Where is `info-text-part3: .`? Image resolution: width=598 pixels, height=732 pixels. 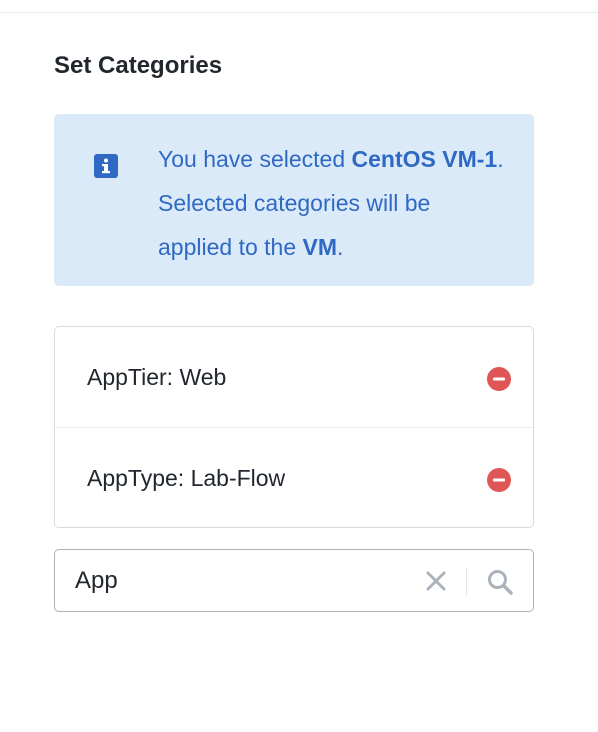
info-text-part3: . is located at coordinates (340, 247).